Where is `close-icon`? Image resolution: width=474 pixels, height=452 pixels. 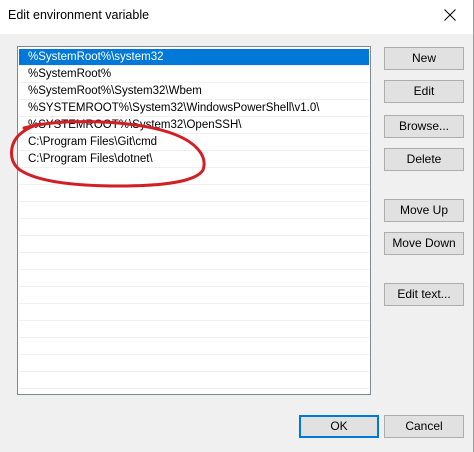
close-icon is located at coordinates (450, 15).